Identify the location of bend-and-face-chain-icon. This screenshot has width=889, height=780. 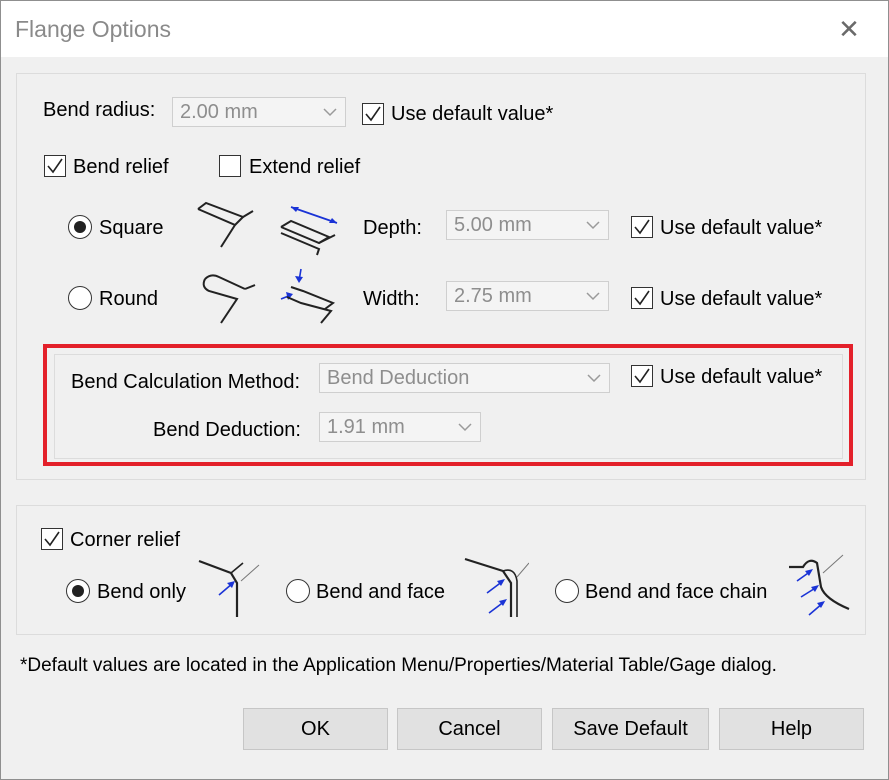
(819, 585).